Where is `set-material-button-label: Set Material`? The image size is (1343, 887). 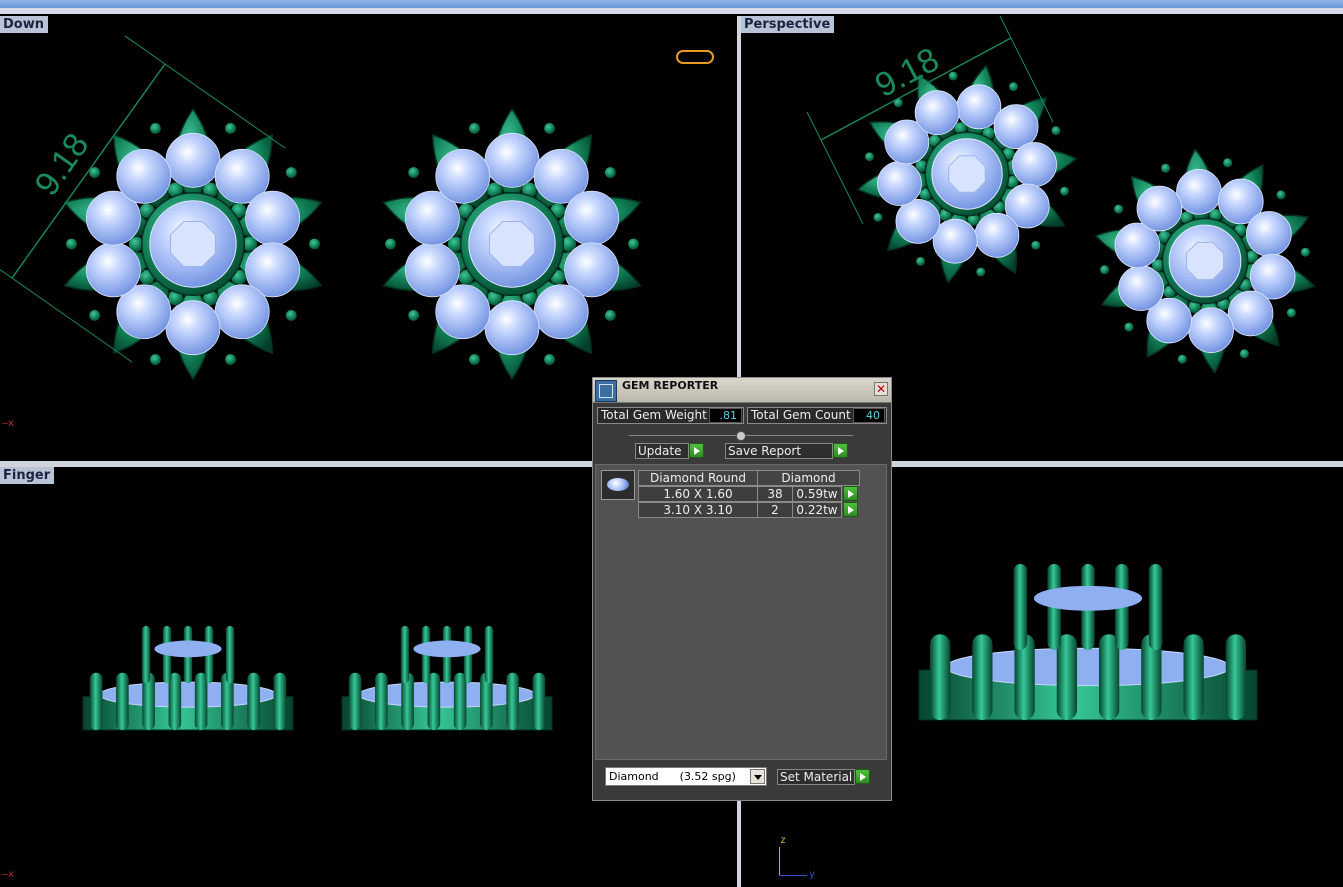 set-material-button-label: Set Material is located at coordinates (816, 777).